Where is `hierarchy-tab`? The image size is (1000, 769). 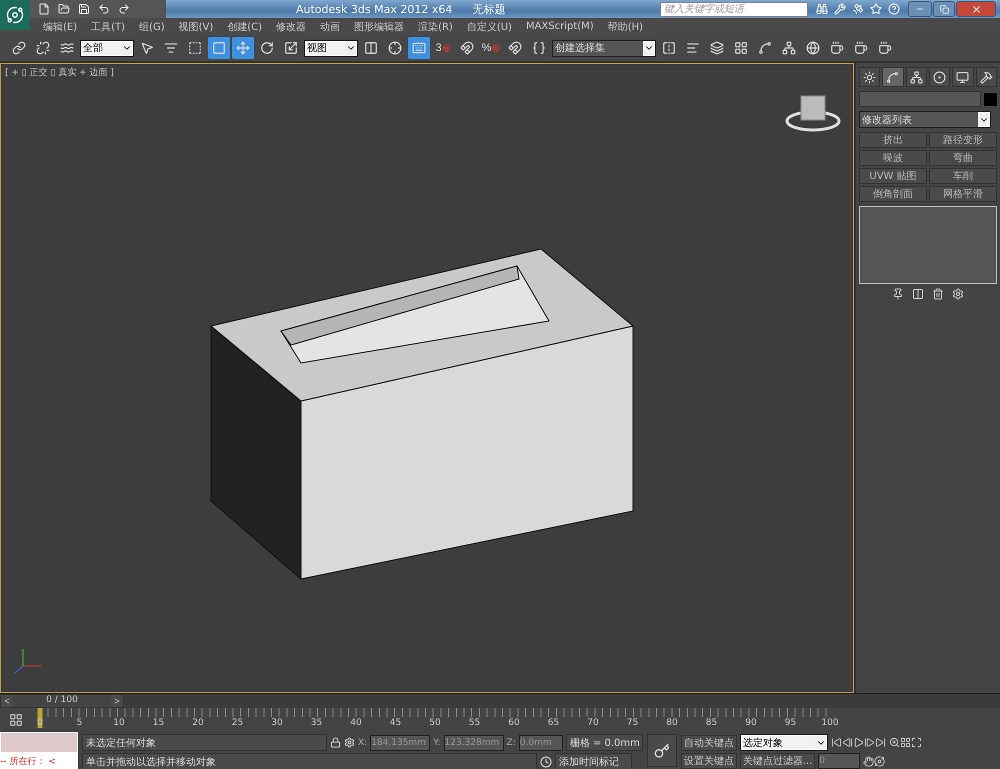
hierarchy-tab is located at coordinates (916, 77).